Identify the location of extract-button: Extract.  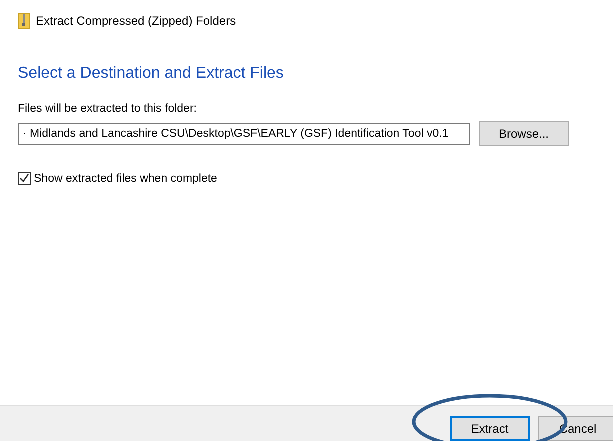
(490, 428).